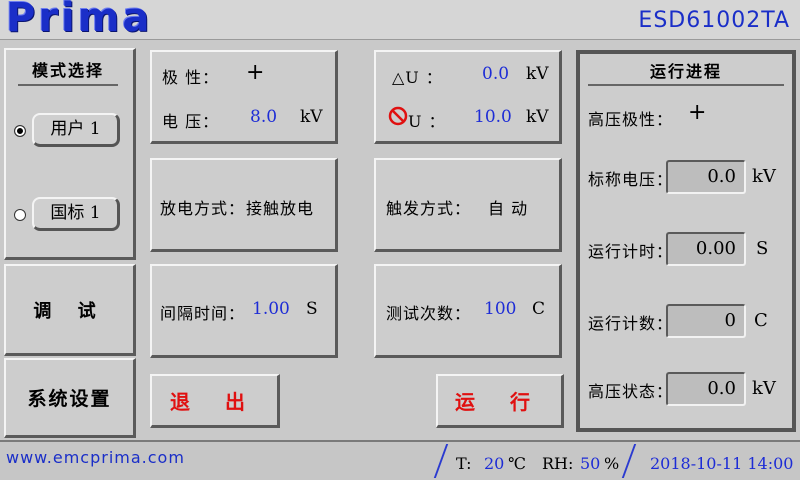  Describe the element at coordinates (761, 320) in the screenshot. I see `run-counter-unit: C` at that location.